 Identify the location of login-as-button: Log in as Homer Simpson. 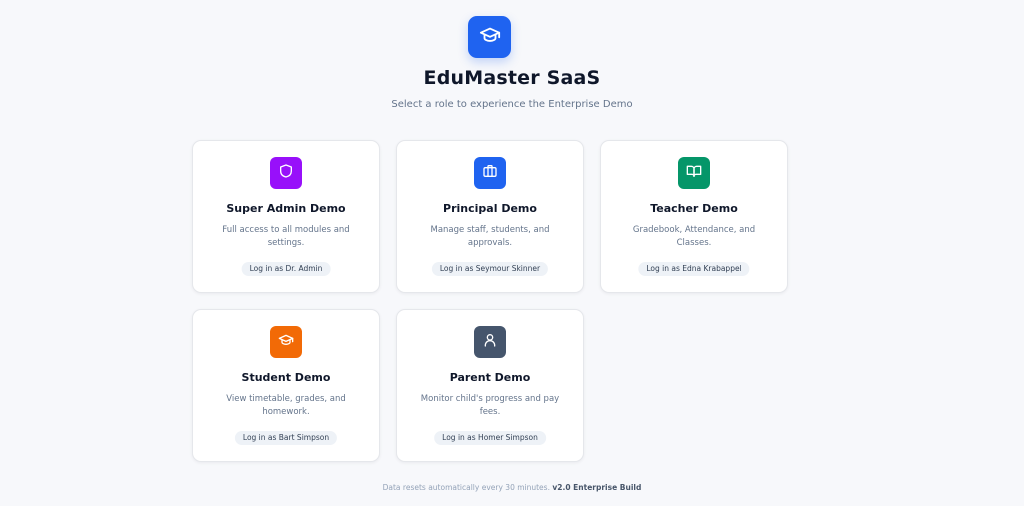
(490, 438).